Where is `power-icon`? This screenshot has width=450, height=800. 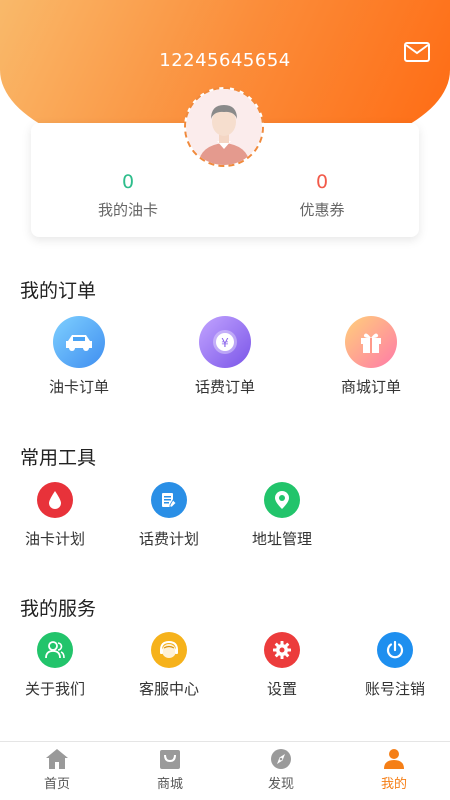 power-icon is located at coordinates (395, 650).